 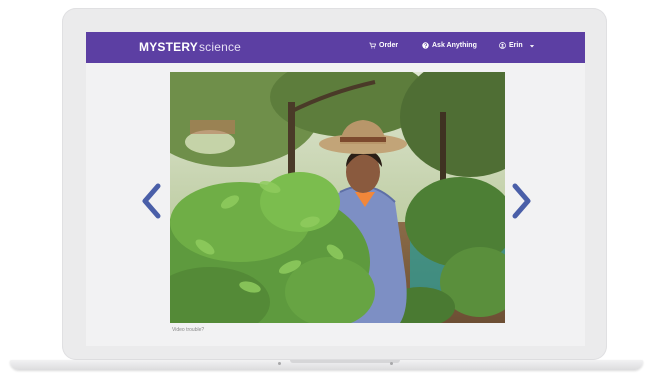 I want to click on nav-ask-anything-label: Ask Anything, so click(x=454, y=45).